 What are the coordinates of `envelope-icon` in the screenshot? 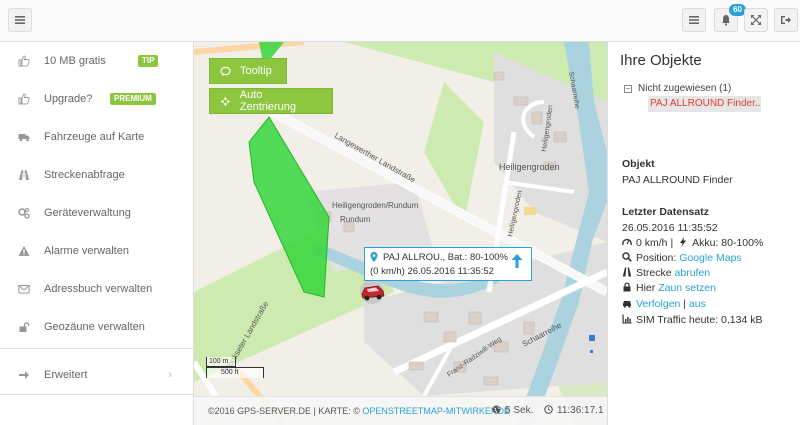 It's located at (24, 288).